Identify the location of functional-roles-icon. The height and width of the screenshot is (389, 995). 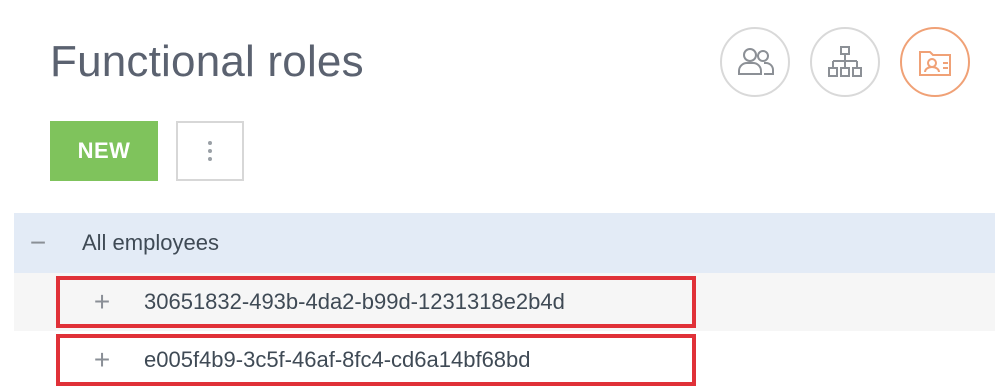
(935, 63).